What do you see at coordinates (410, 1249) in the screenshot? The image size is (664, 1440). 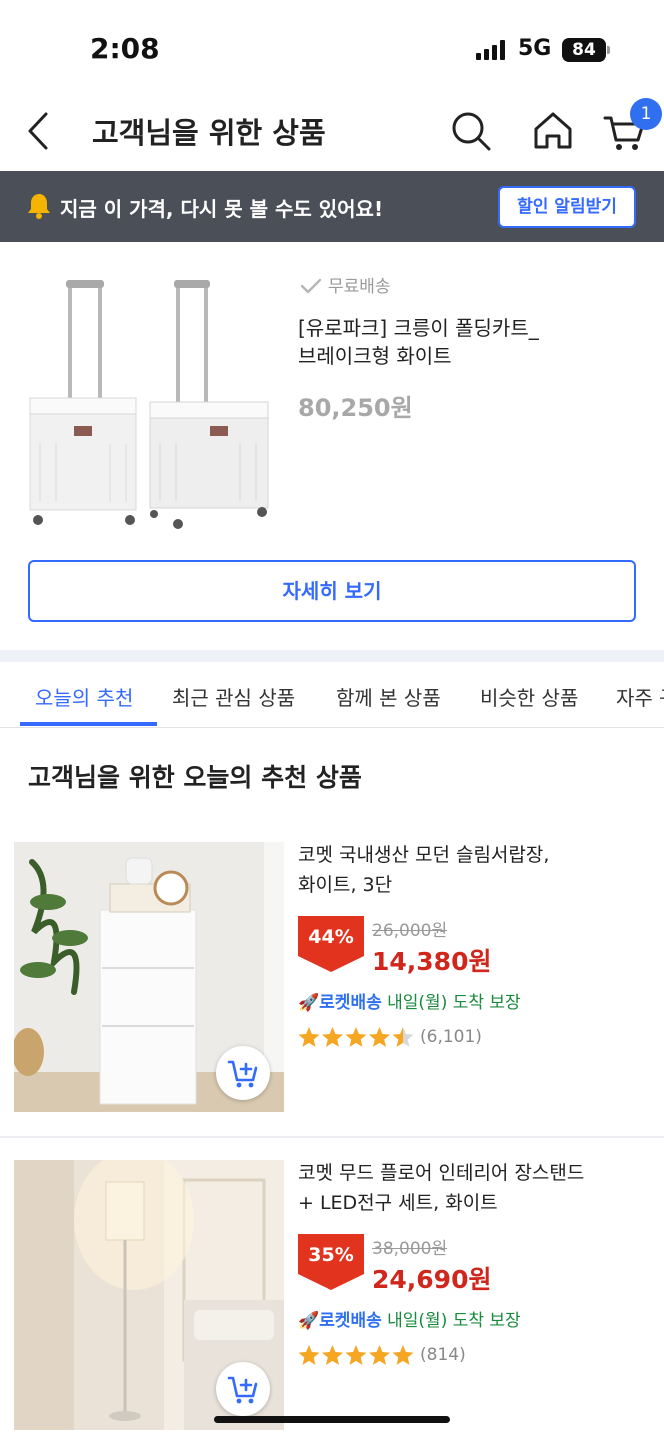 I see `original-price: 38,000원` at bounding box center [410, 1249].